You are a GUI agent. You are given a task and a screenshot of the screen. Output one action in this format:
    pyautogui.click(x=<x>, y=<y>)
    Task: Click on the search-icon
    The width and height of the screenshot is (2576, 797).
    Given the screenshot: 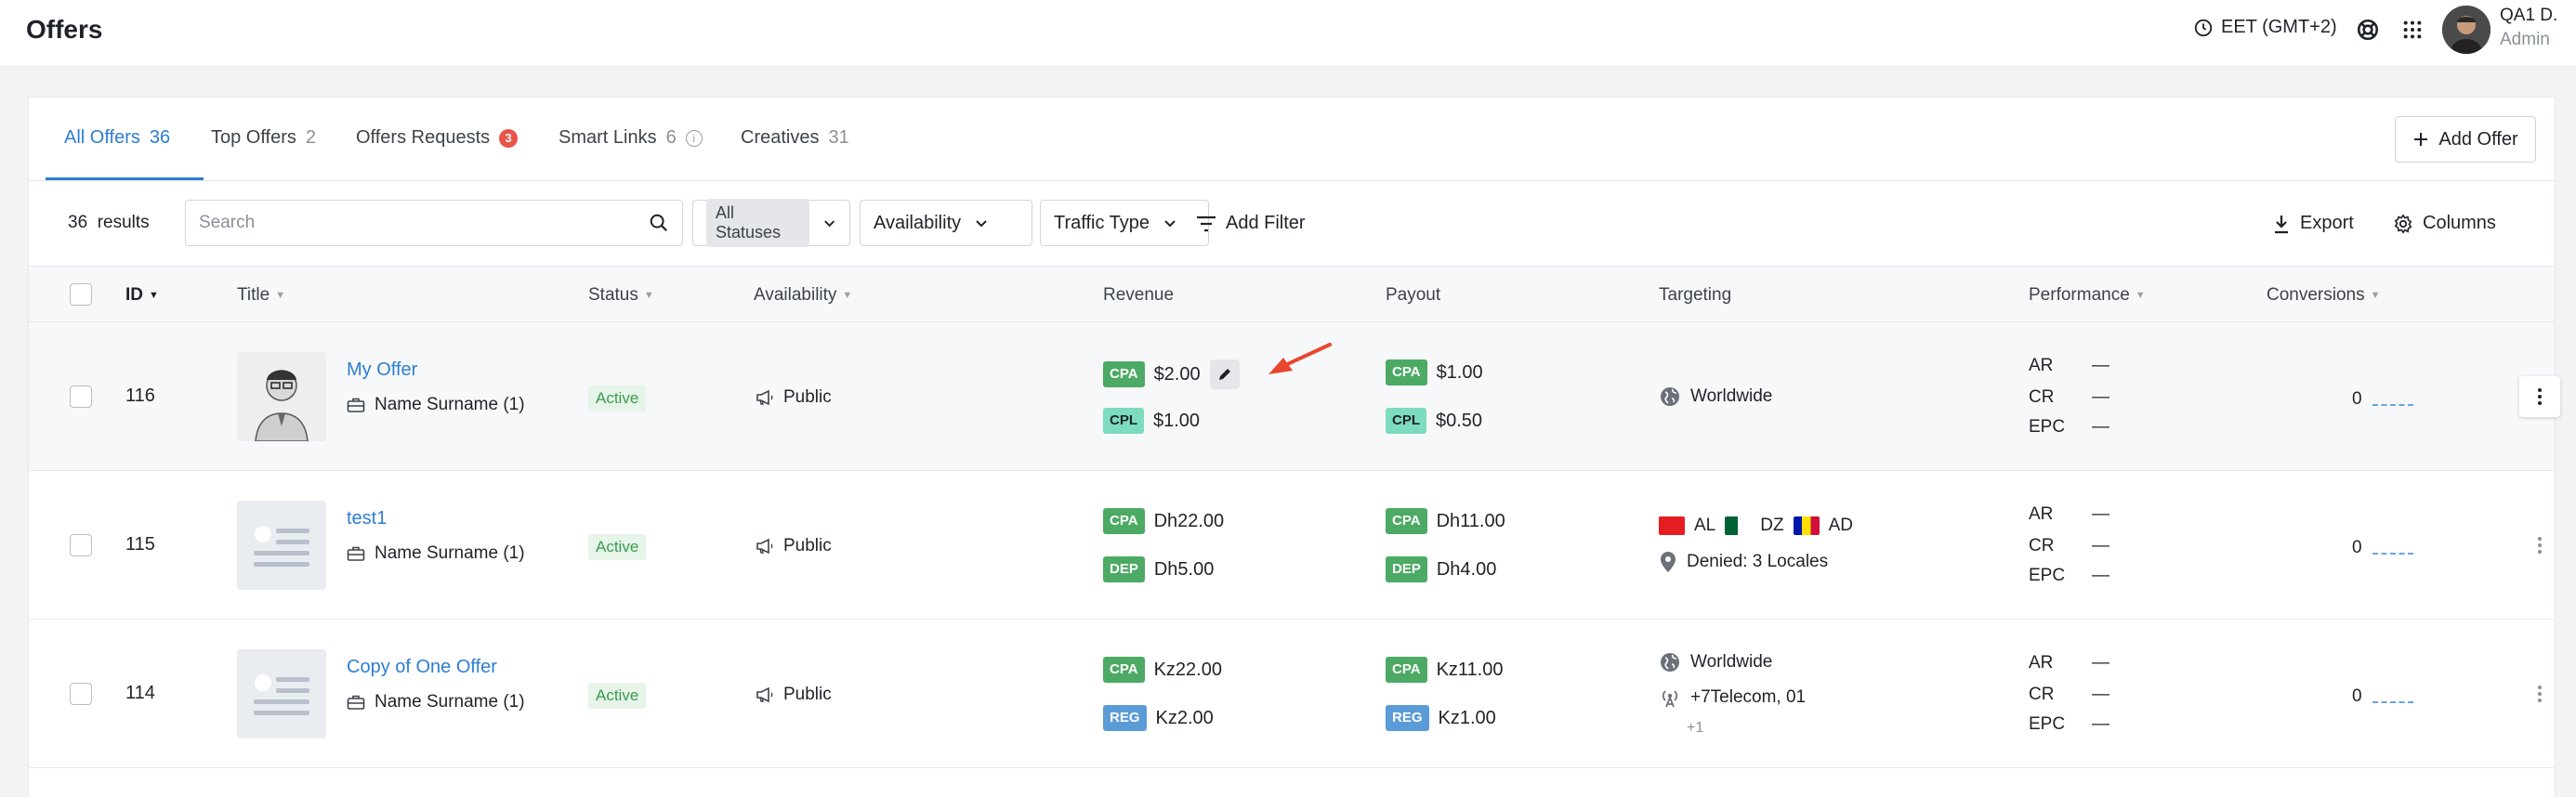 What is the action you would take?
    pyautogui.click(x=659, y=223)
    